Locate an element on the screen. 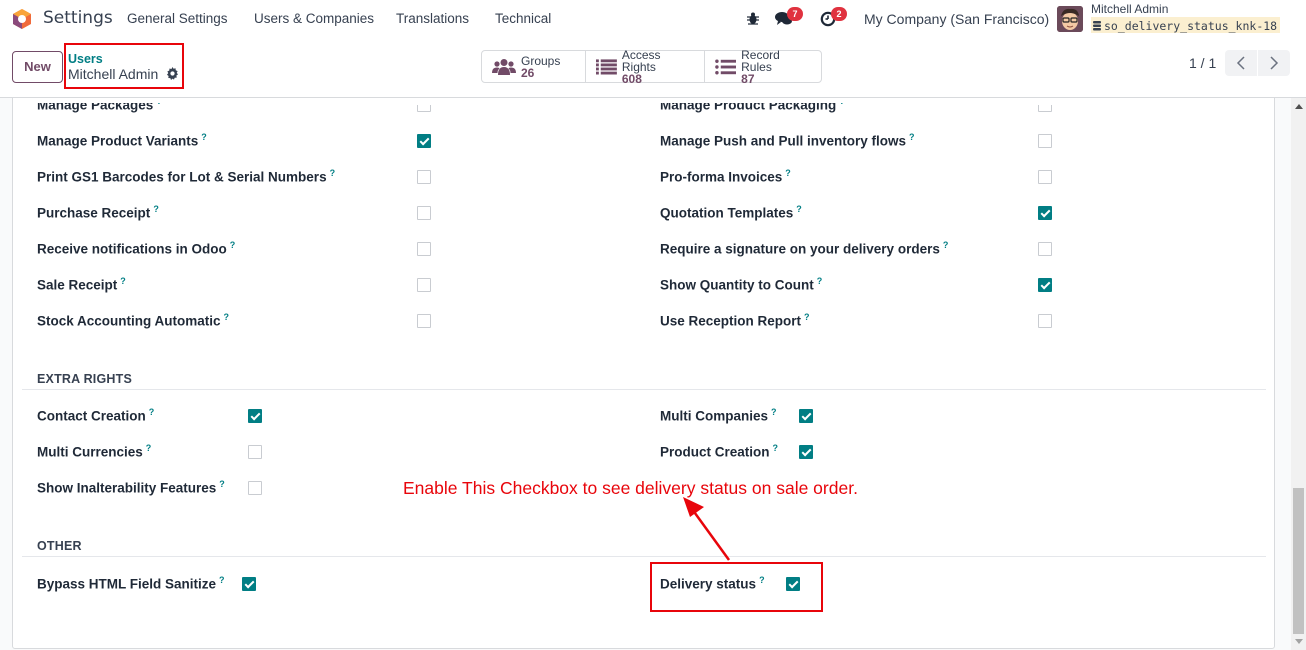  field-label-text: Show Quantity to Count is located at coordinates (737, 285).